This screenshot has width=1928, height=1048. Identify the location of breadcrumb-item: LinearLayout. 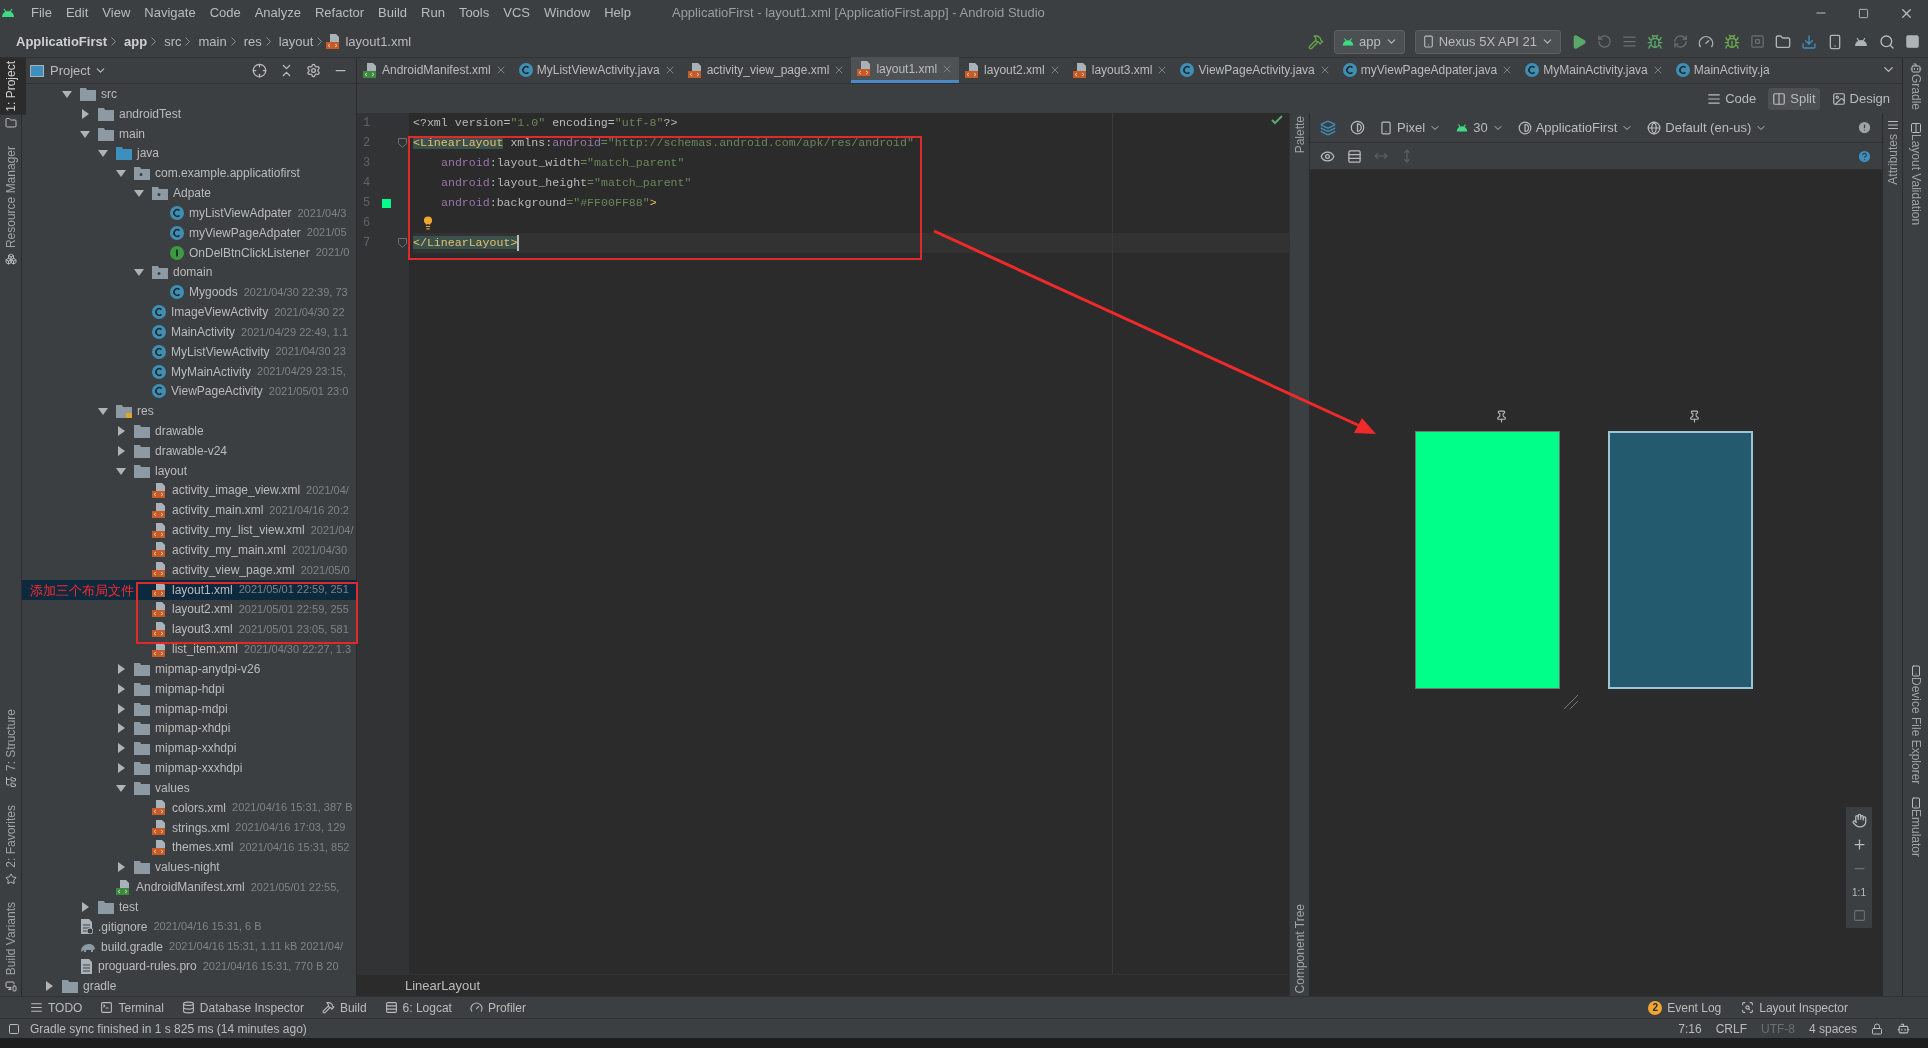
(443, 985).